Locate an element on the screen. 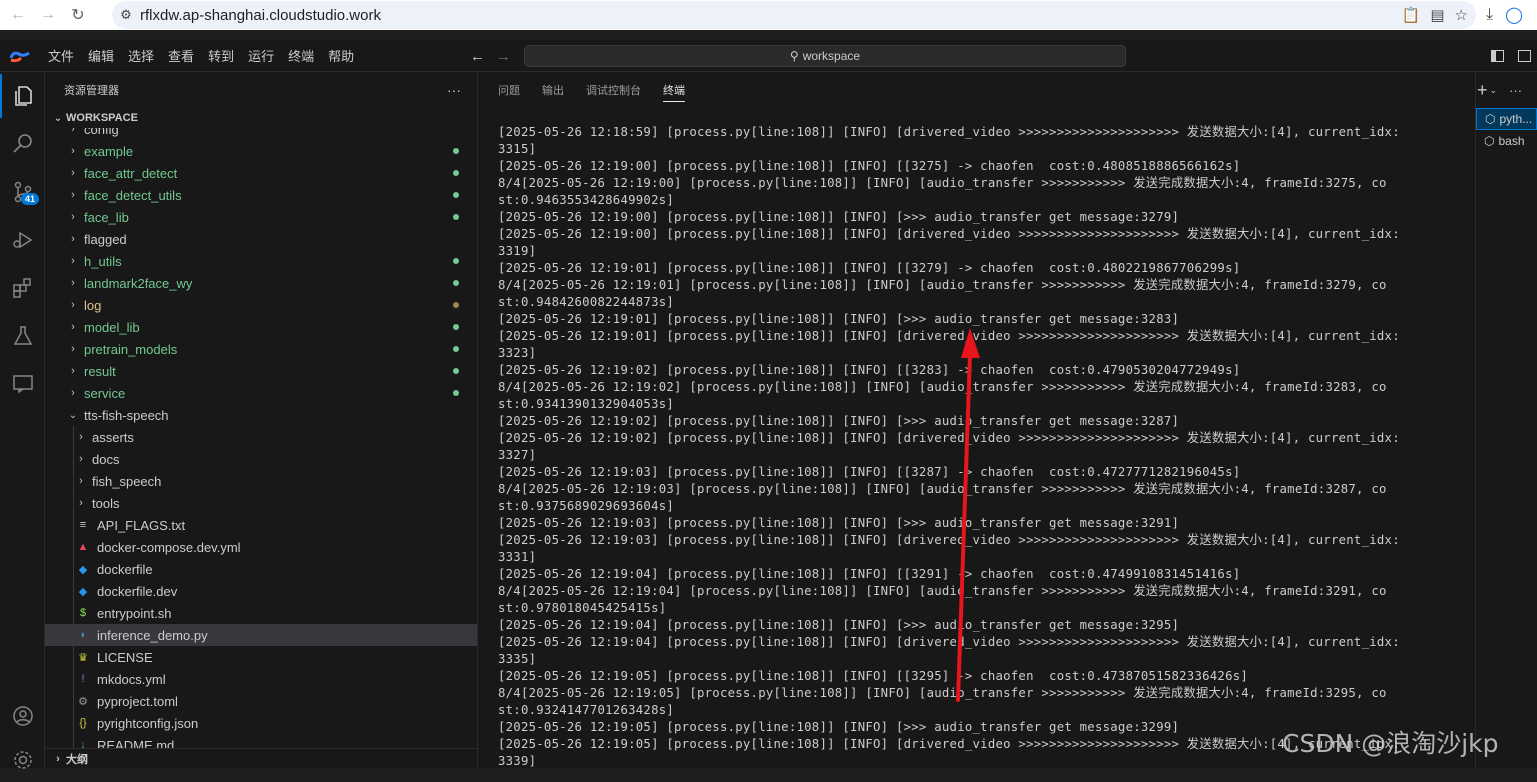  tree-file-item: ◆ dockerfile is located at coordinates (261, 569).